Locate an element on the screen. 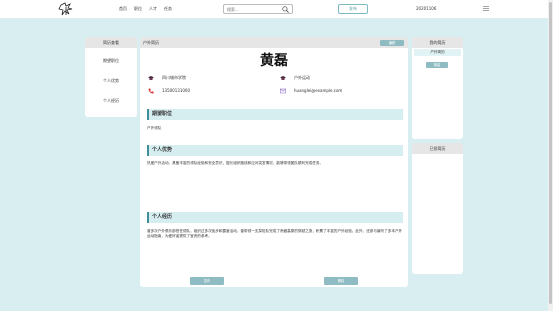  my-resumes-panel: 我的简历 户外简历 新建 is located at coordinates (437, 88).